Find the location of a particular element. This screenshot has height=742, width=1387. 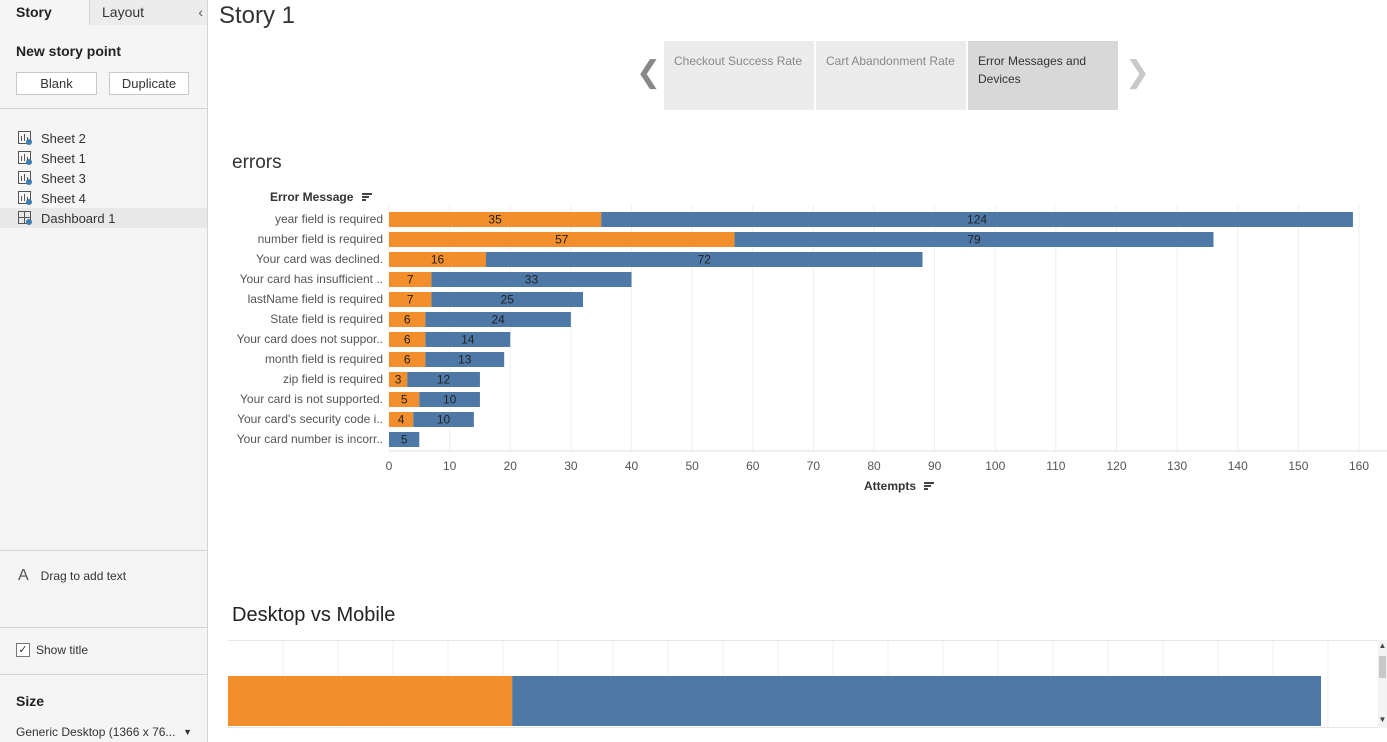

desktop-vs-mobile-chart is located at coordinates (807, 691).